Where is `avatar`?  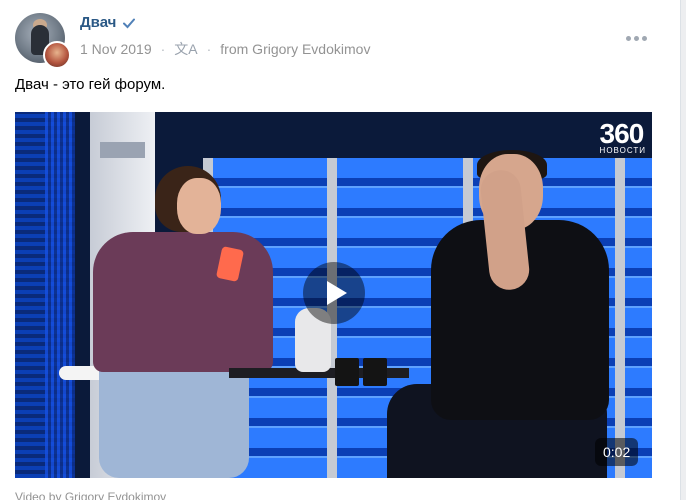 avatar is located at coordinates (43, 41).